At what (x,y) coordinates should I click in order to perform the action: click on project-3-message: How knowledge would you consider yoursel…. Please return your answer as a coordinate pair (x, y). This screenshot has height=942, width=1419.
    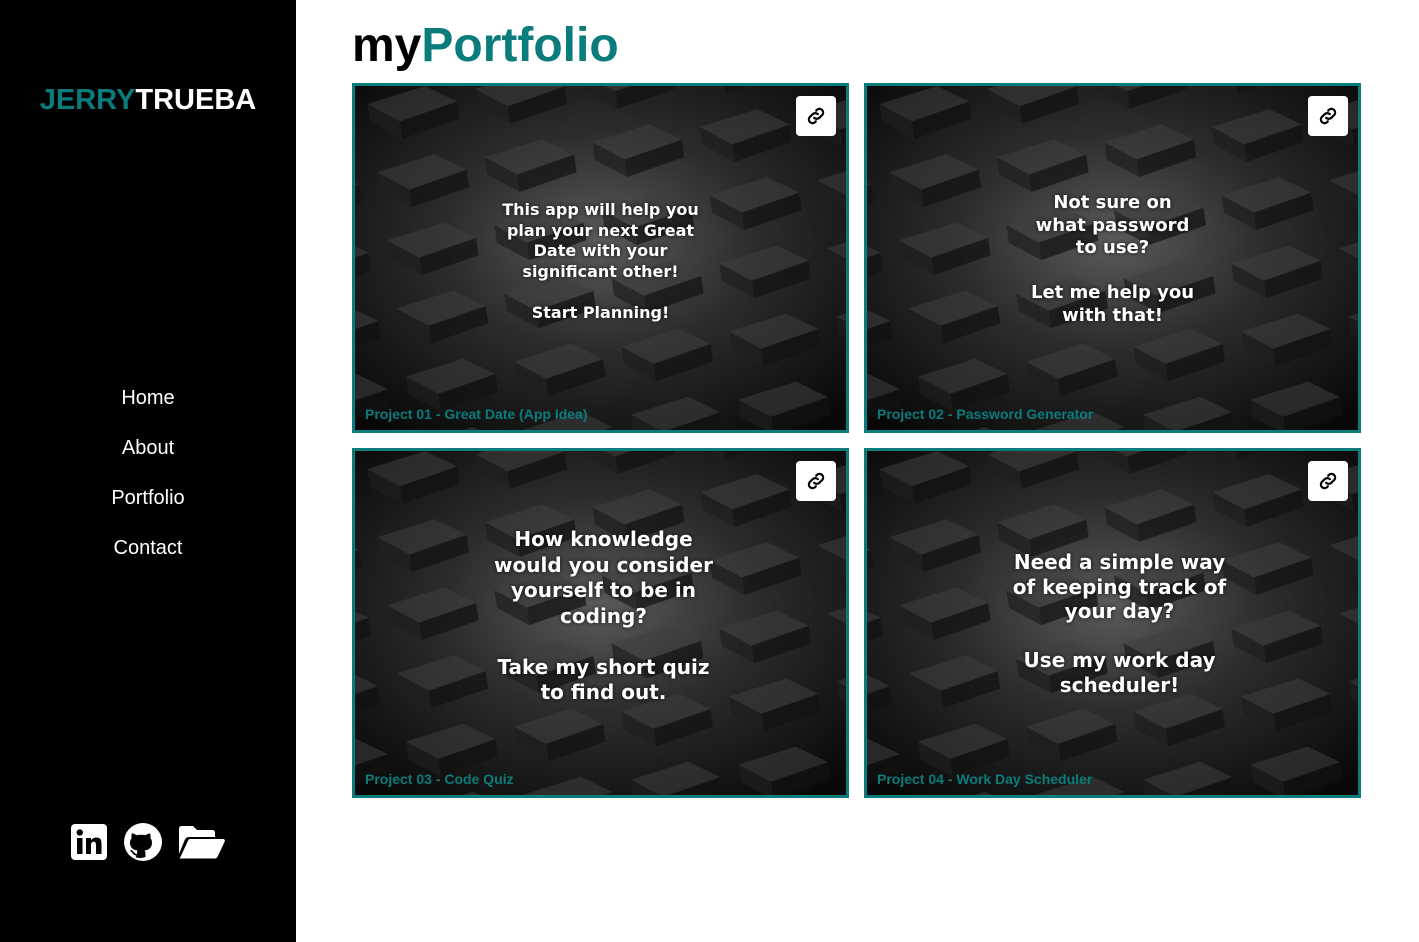
    Looking at the image, I should click on (603, 615).